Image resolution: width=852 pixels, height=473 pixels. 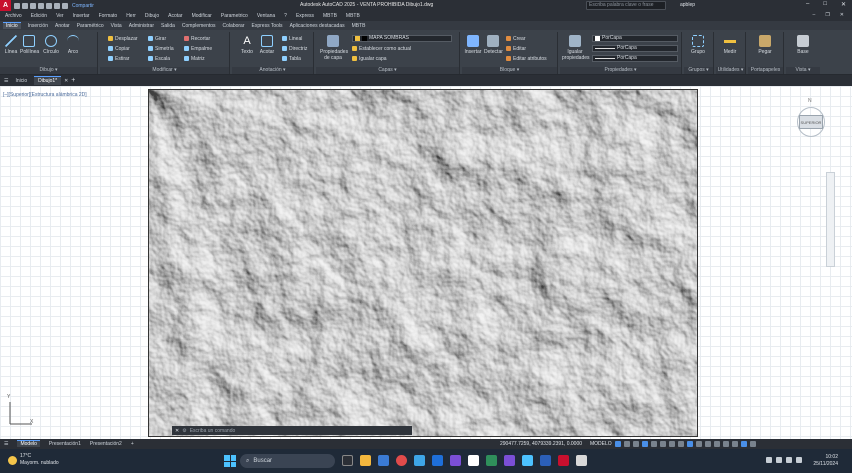 What do you see at coordinates (635, 48) in the screenshot?
I see `lineweight-dropdown: PorCapa` at bounding box center [635, 48].